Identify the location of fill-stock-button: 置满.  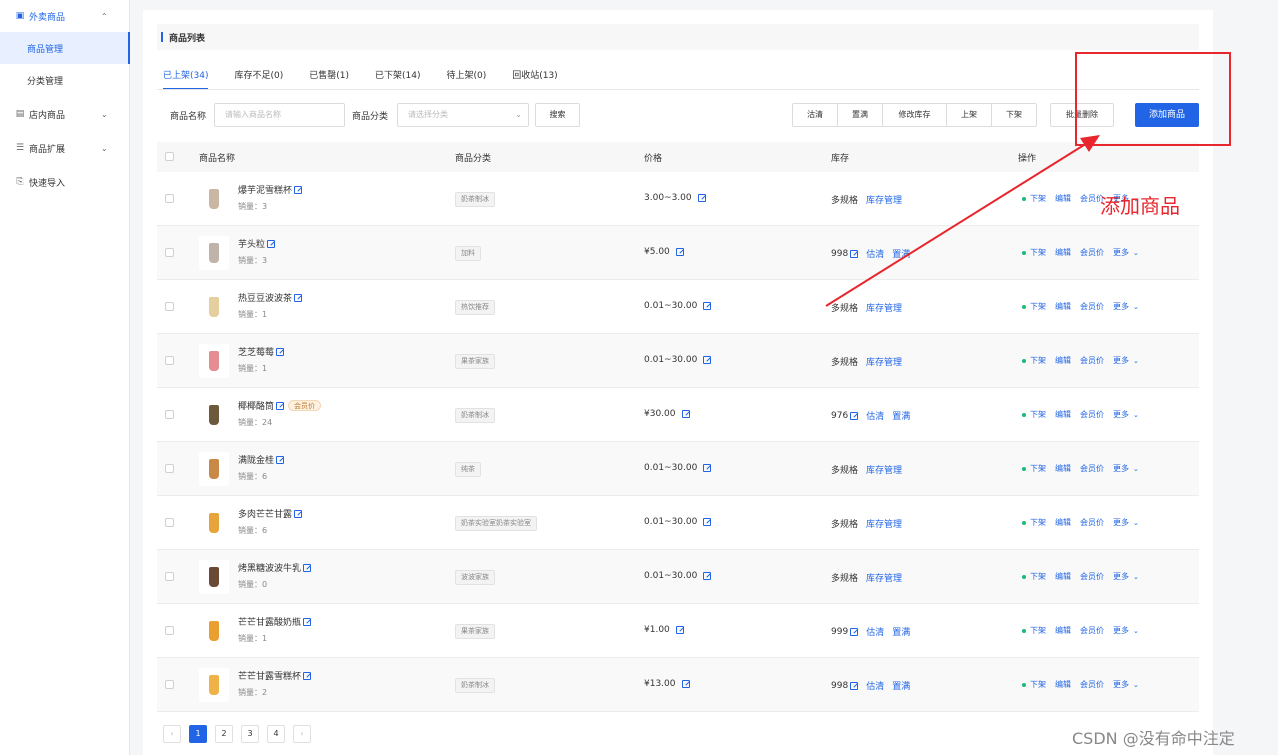
(860, 115).